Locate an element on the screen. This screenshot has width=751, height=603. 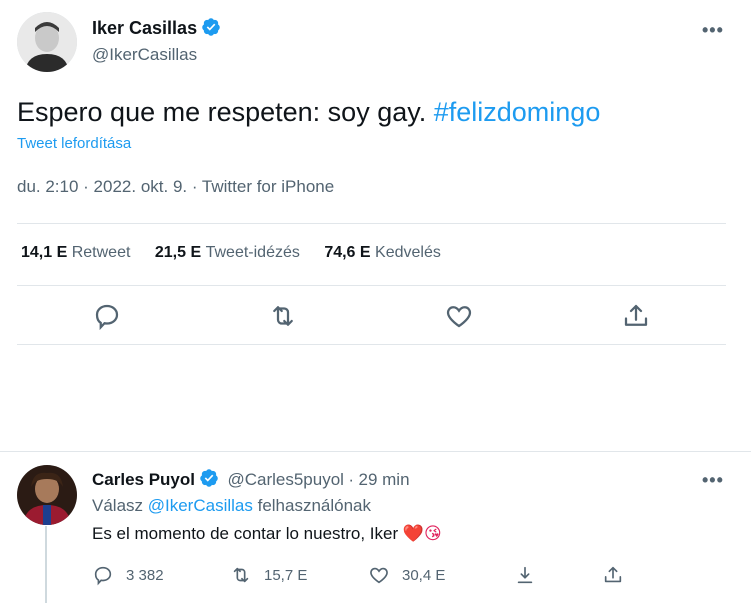
reply-retweet-button: 15,7 E is located at coordinates (268, 575).